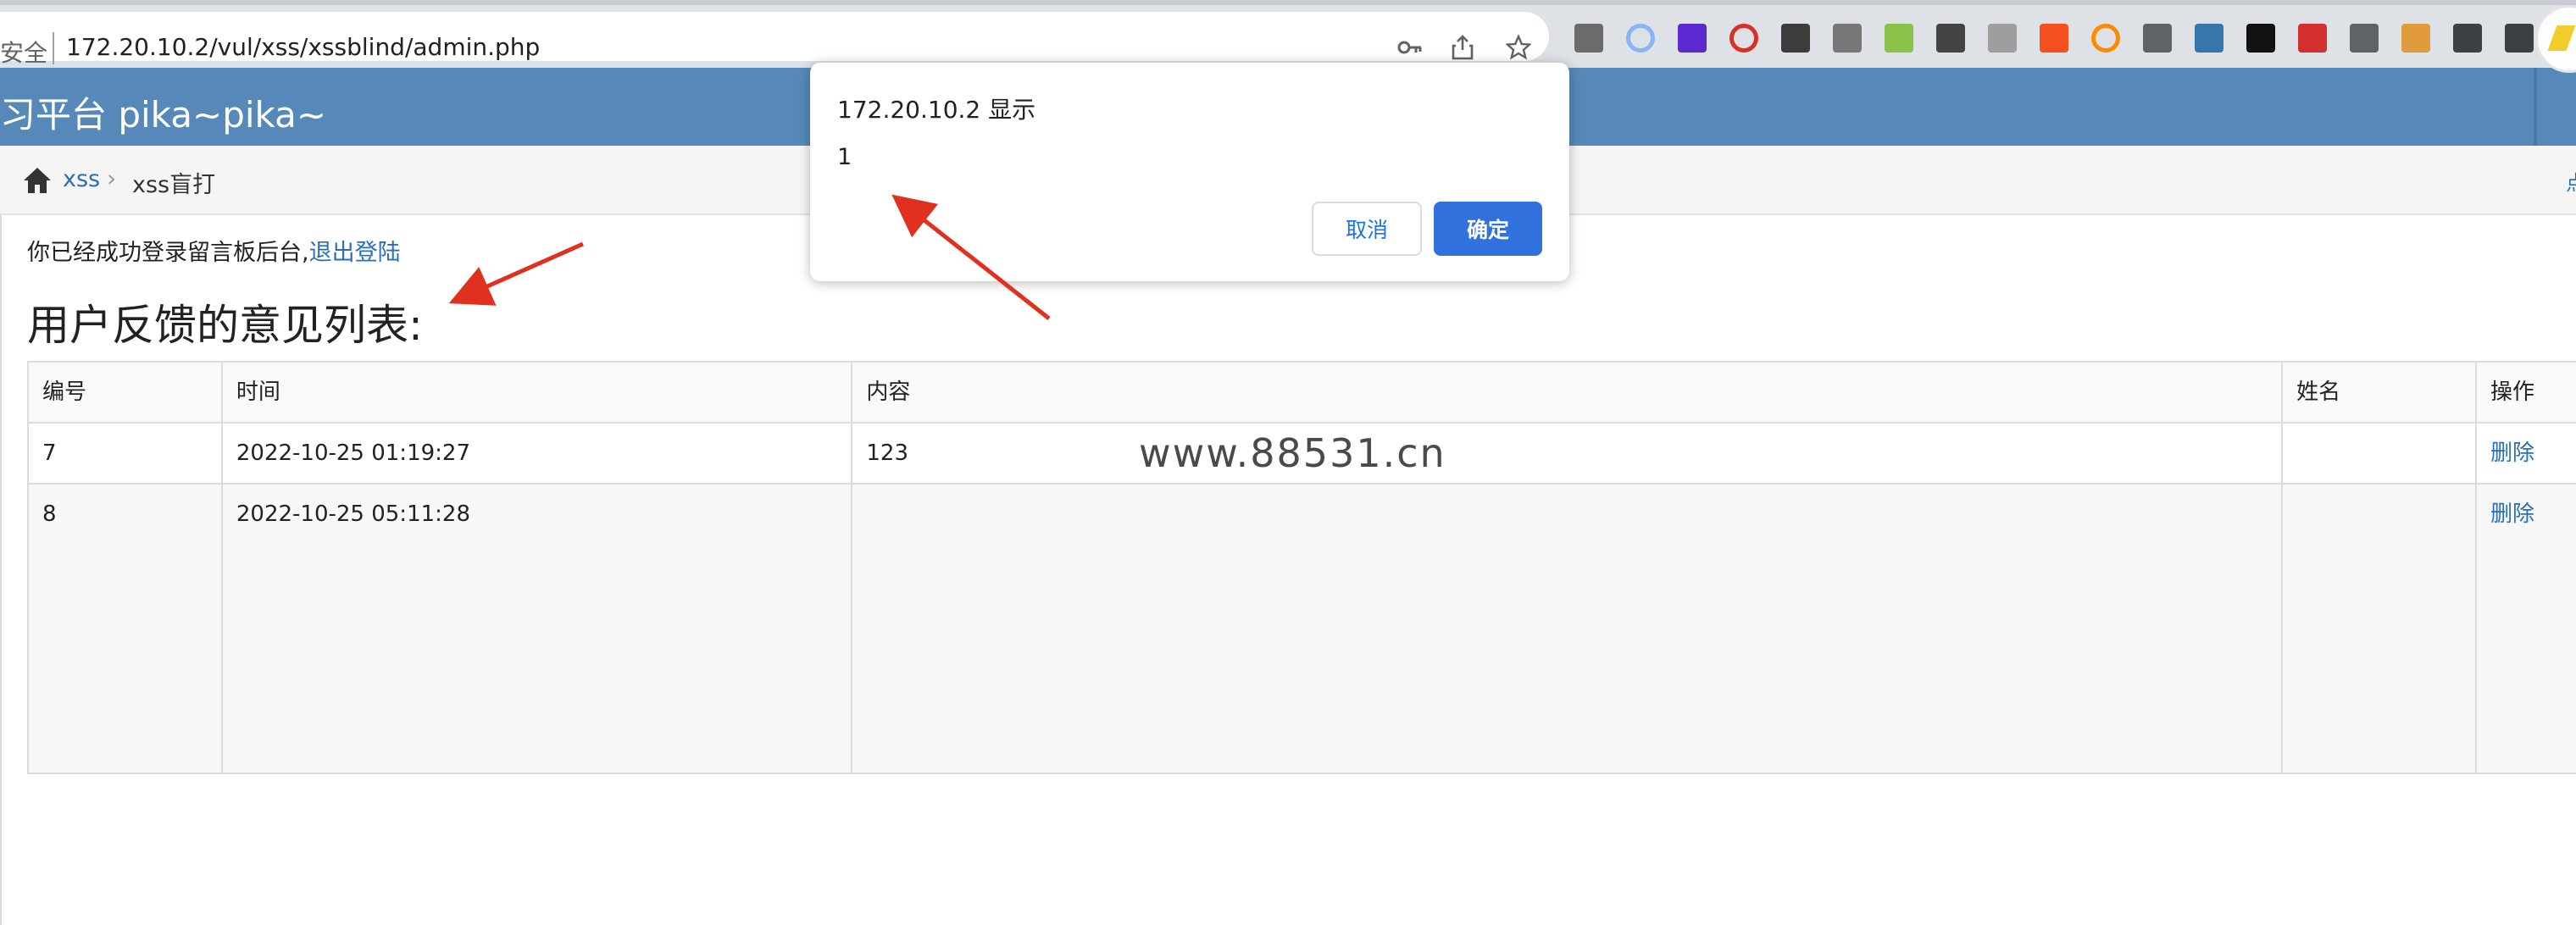 The height and width of the screenshot is (925, 2576). I want to click on share-icon, so click(1462, 47).